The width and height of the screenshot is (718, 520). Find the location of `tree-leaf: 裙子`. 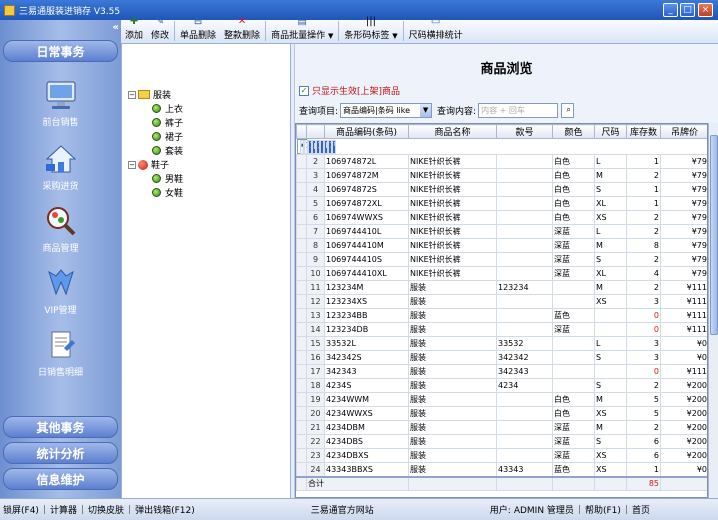

tree-leaf: 裙子 is located at coordinates (167, 136).